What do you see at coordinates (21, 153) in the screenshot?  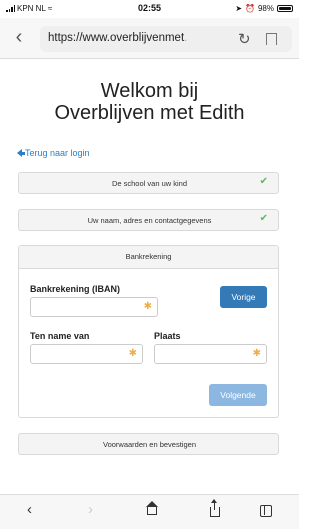 I see `arrow-left-icon` at bounding box center [21, 153].